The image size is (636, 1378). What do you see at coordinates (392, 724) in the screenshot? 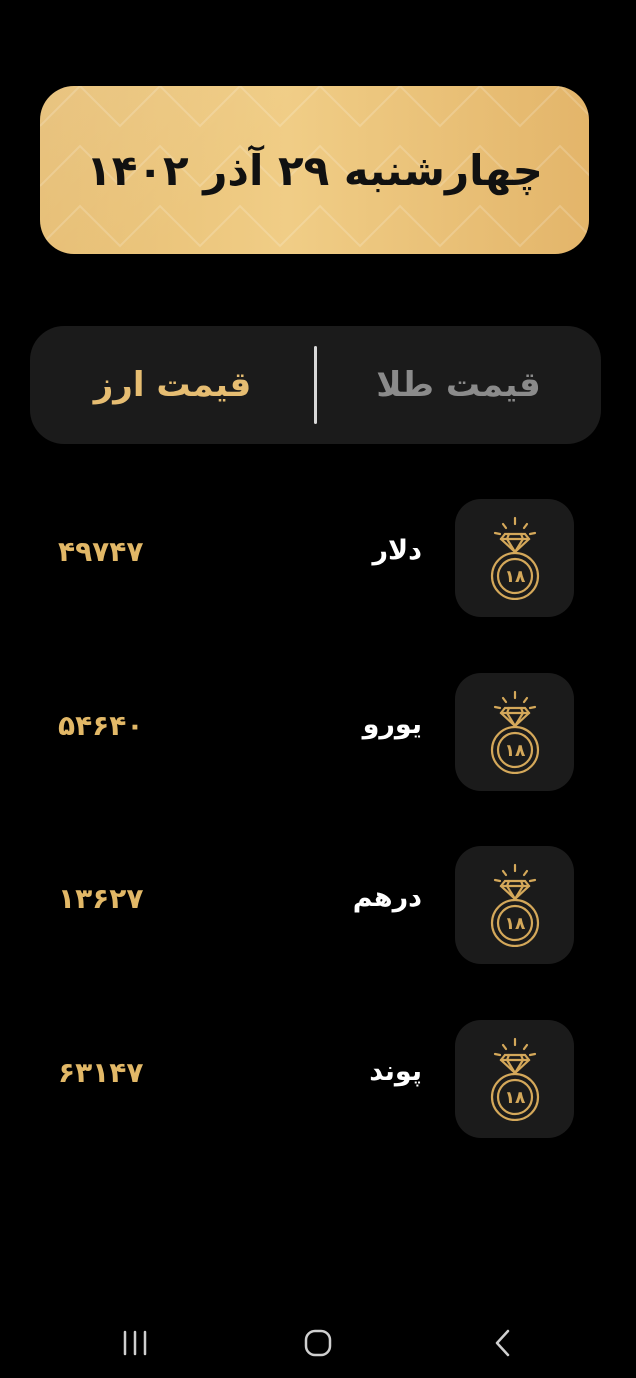
I see `currency-name: یورو` at bounding box center [392, 724].